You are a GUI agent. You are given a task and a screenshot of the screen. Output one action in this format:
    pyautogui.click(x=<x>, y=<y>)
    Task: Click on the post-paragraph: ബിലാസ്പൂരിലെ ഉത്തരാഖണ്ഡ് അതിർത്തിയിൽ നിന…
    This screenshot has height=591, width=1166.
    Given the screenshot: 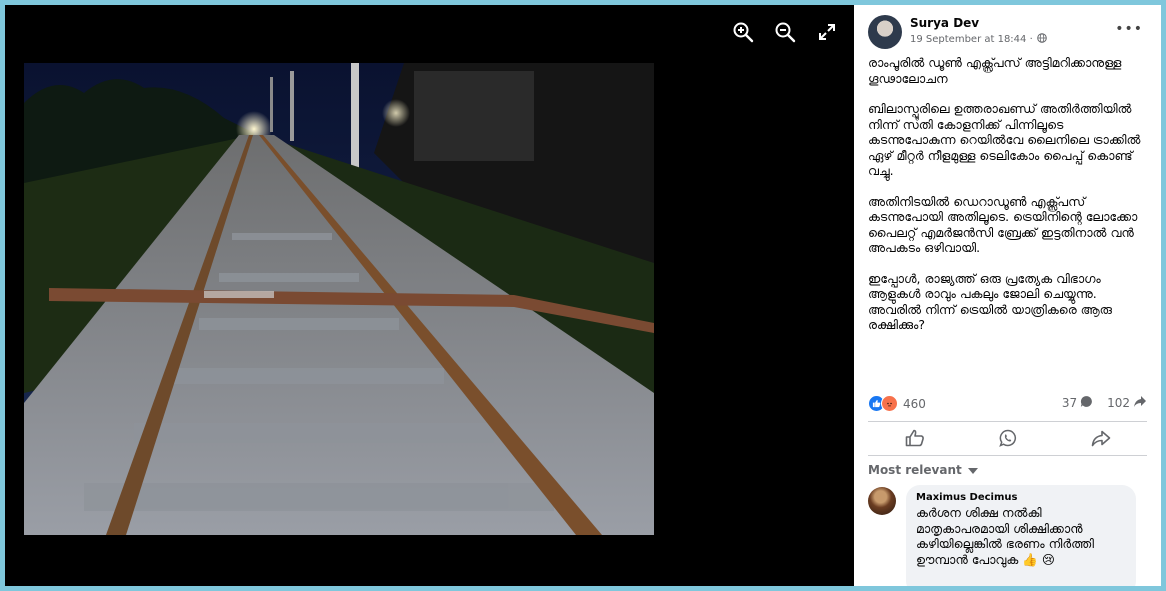 What is the action you would take?
    pyautogui.click(x=1004, y=139)
    